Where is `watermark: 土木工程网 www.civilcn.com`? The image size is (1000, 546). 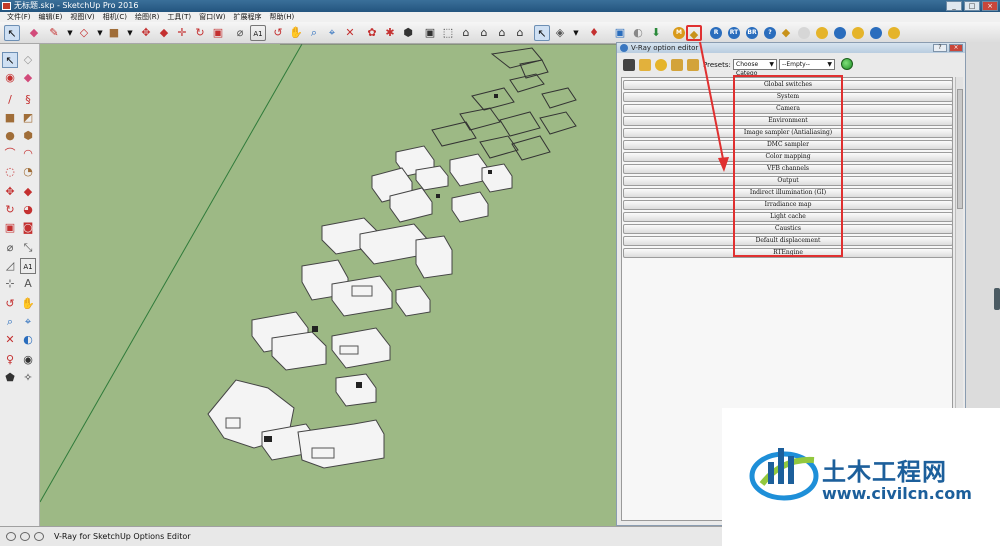 watermark: 土木工程网 www.civilcn.com is located at coordinates (861, 477).